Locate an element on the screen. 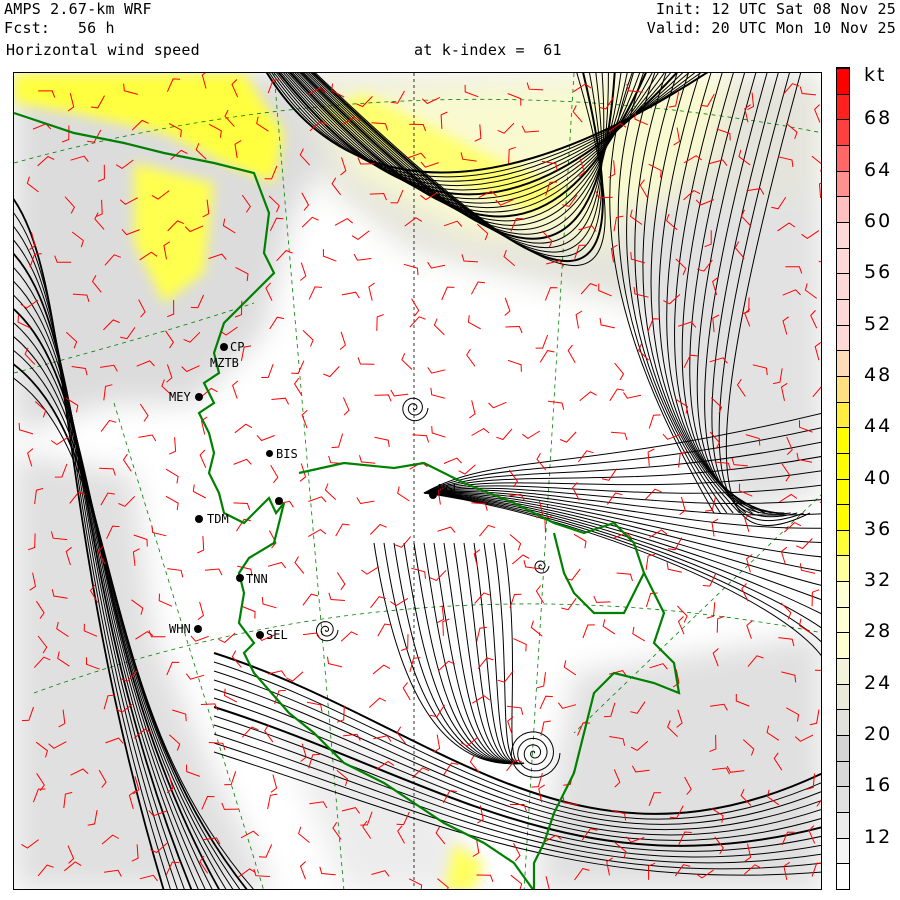 The width and height of the screenshot is (900, 900). colorbar-tick-label: 56 is located at coordinates (878, 272).